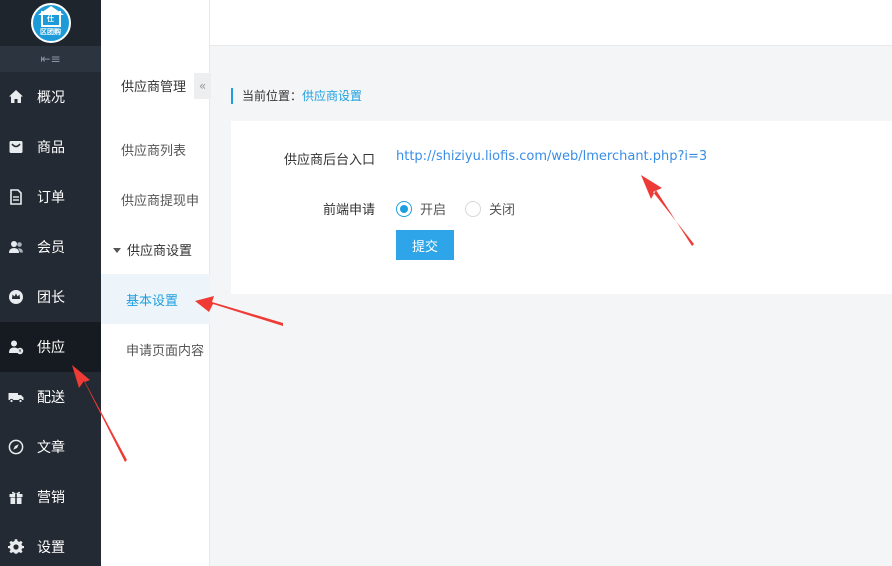  Describe the element at coordinates (154, 87) in the screenshot. I see `submenu-title: 供应商管理` at that location.